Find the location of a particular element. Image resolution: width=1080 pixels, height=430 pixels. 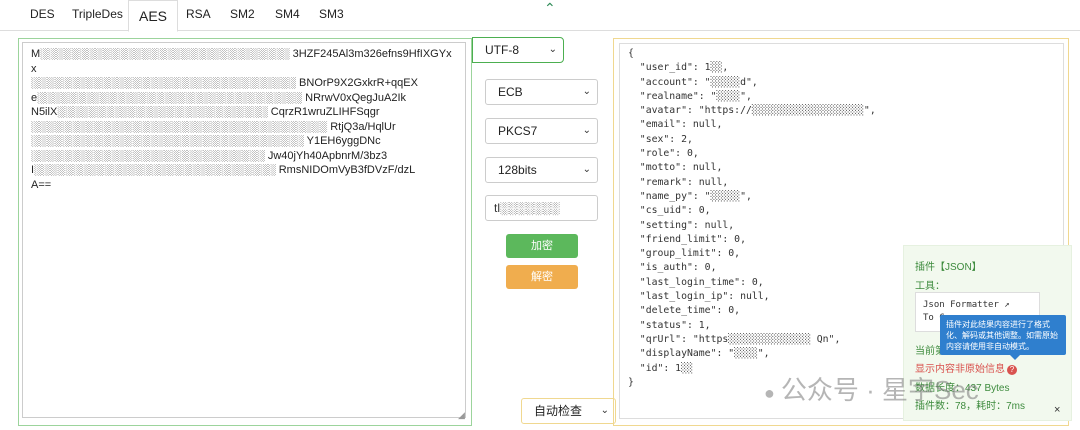

output-line: "email": null, is located at coordinates (675, 125).